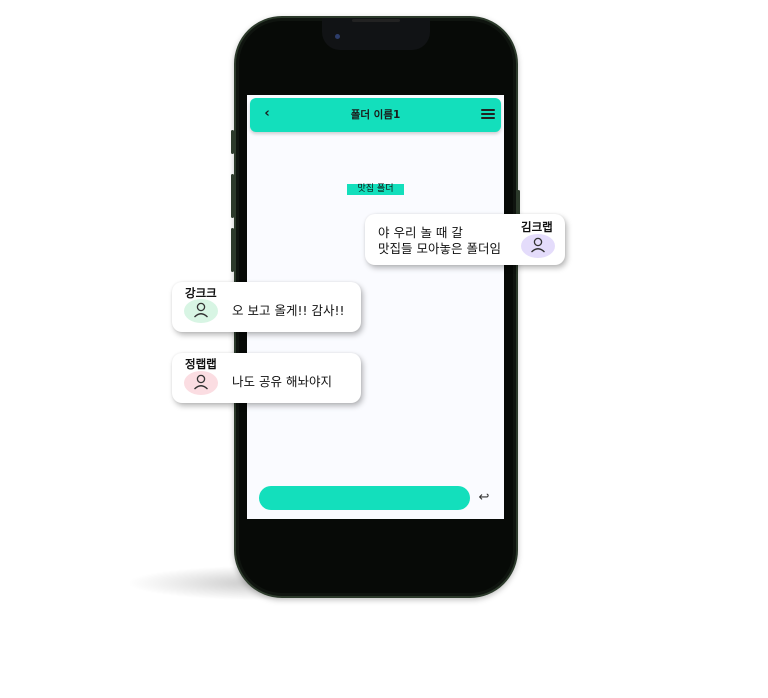  What do you see at coordinates (288, 310) in the screenshot?
I see `message-text: 오 보고 올게!! 감사!!` at bounding box center [288, 310].